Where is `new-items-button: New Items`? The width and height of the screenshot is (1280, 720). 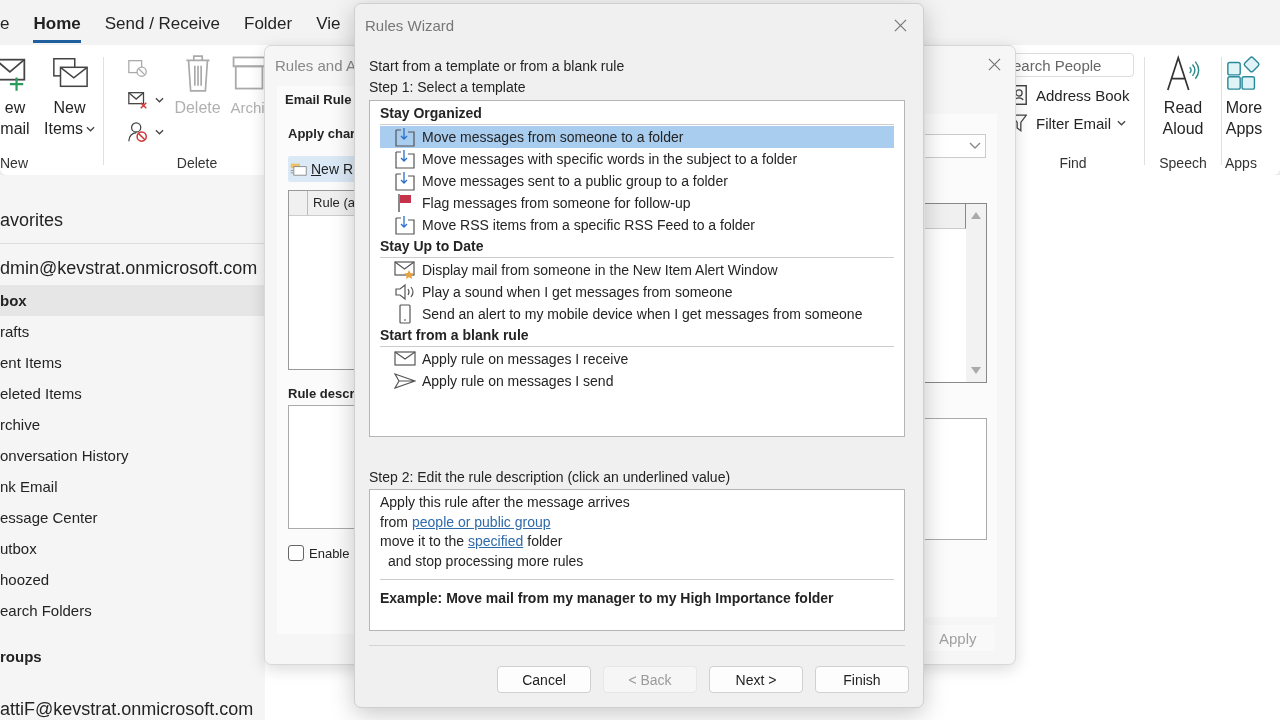
new-items-button: New Items is located at coordinates (70, 96).